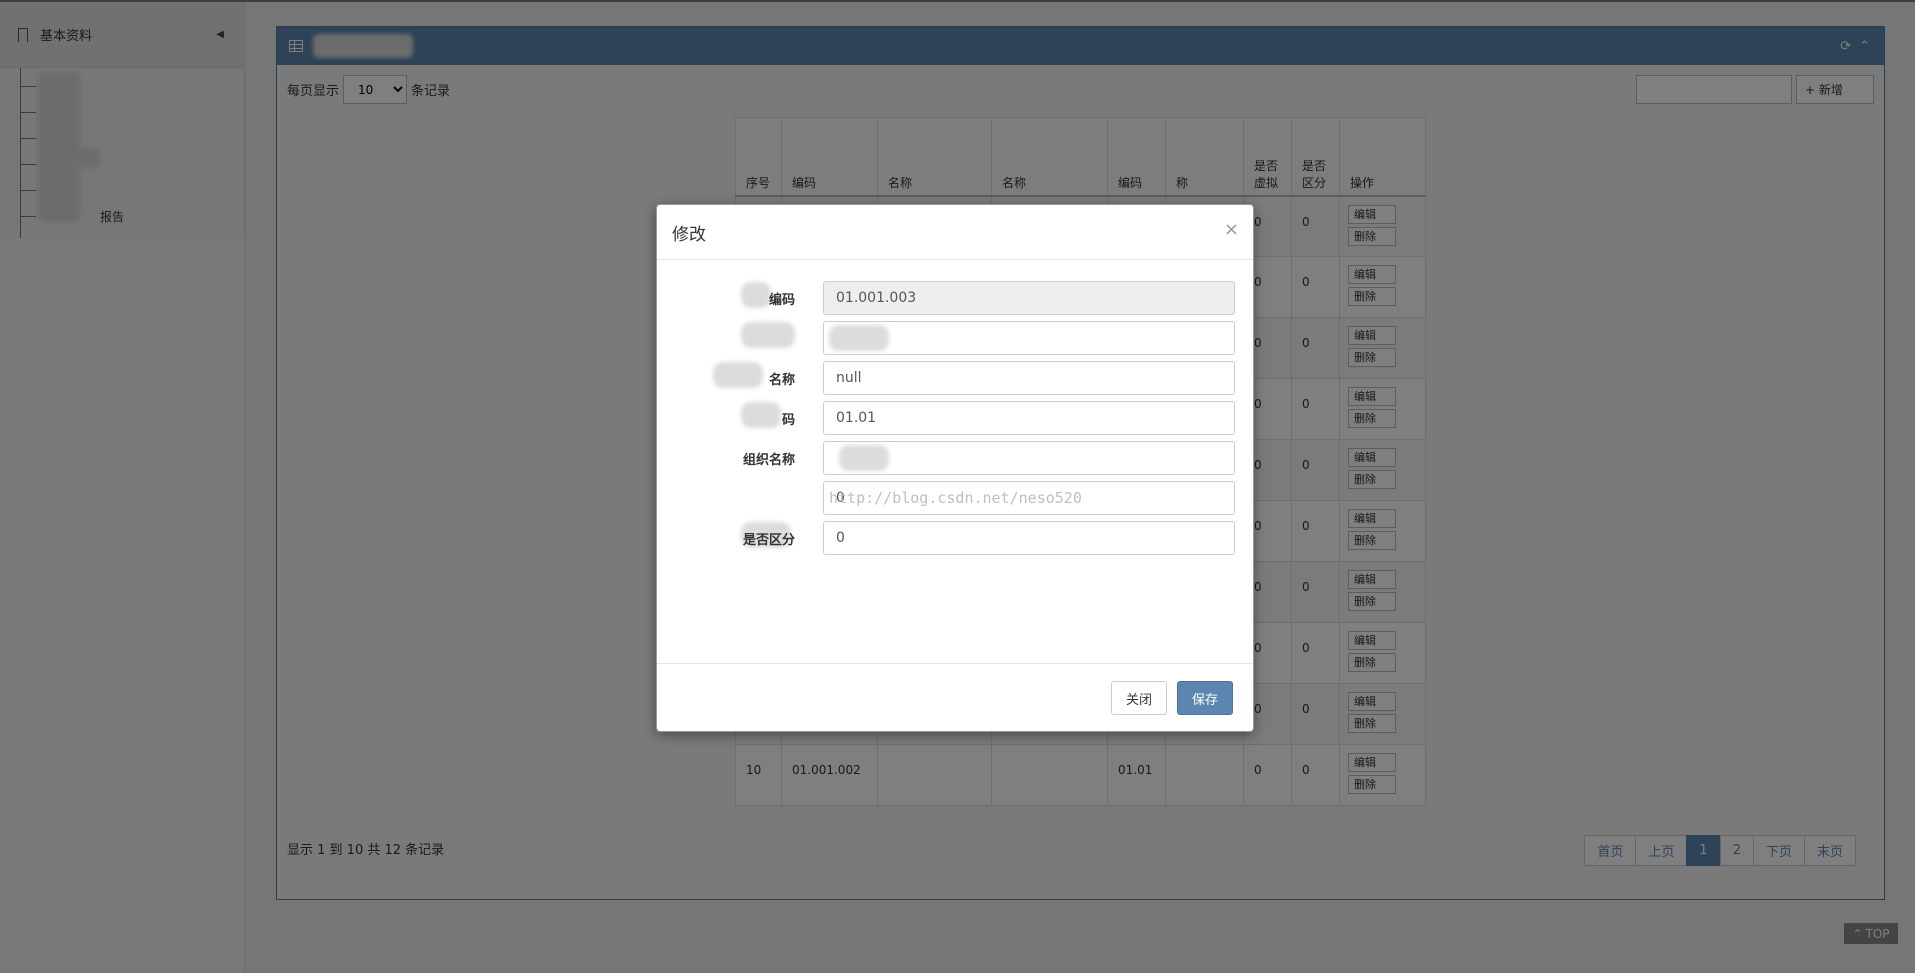 The width and height of the screenshot is (1915, 973). Describe the element at coordinates (956, 338) in the screenshot. I see `form-row` at that location.